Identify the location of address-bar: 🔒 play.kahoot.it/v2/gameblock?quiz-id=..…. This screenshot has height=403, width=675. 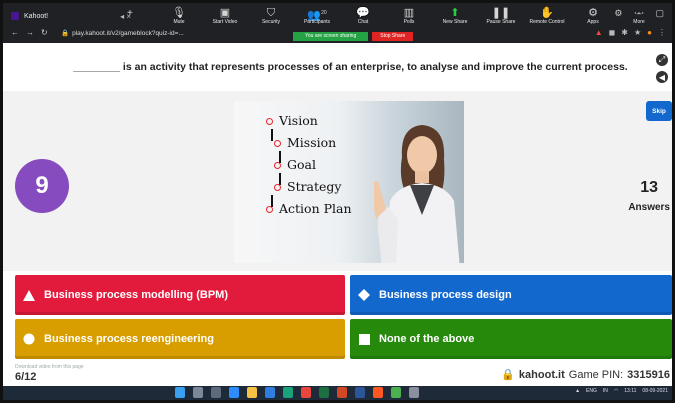
(176, 33).